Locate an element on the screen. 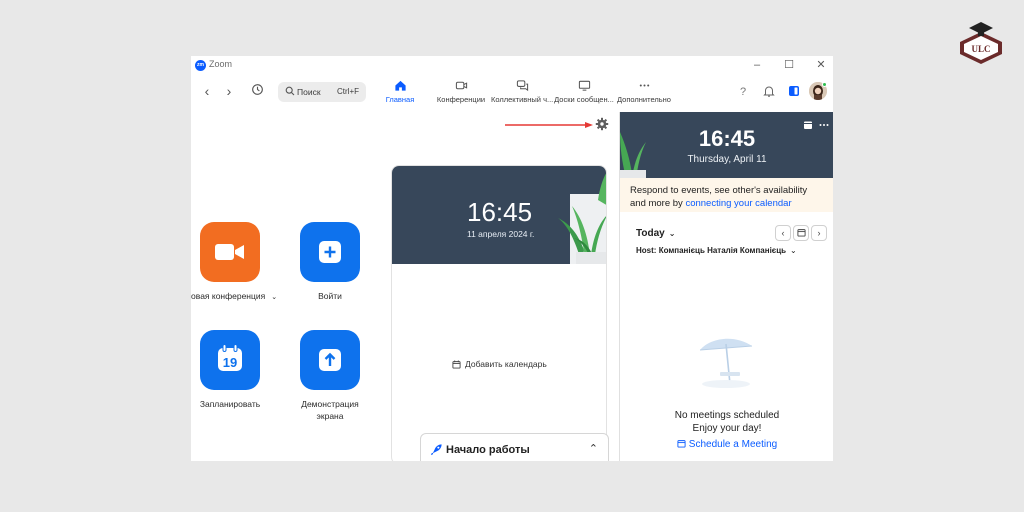 The image size is (1024, 512). video-icon is located at coordinates (461, 85).